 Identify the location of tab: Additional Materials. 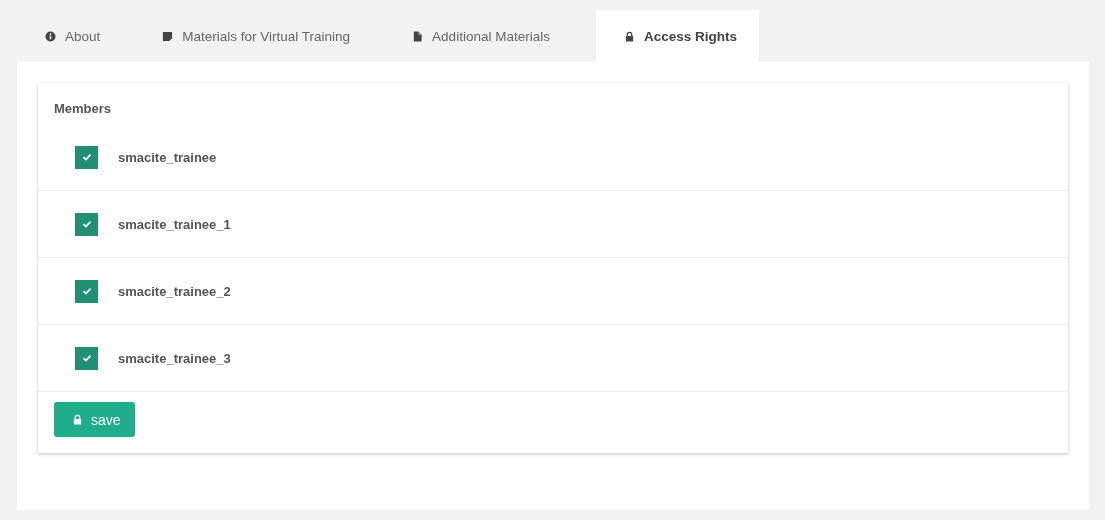
(483, 36).